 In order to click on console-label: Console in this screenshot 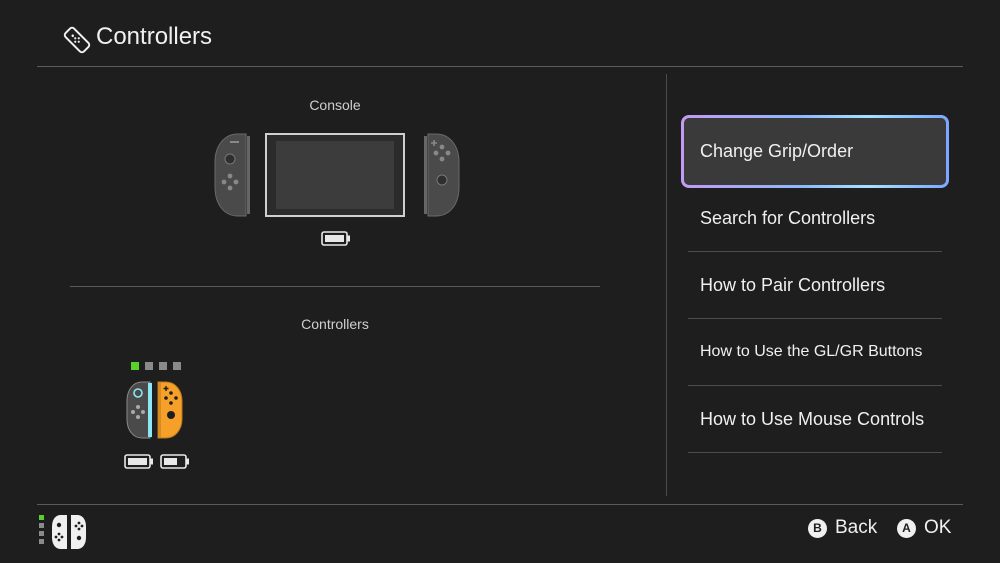, I will do `click(335, 105)`.